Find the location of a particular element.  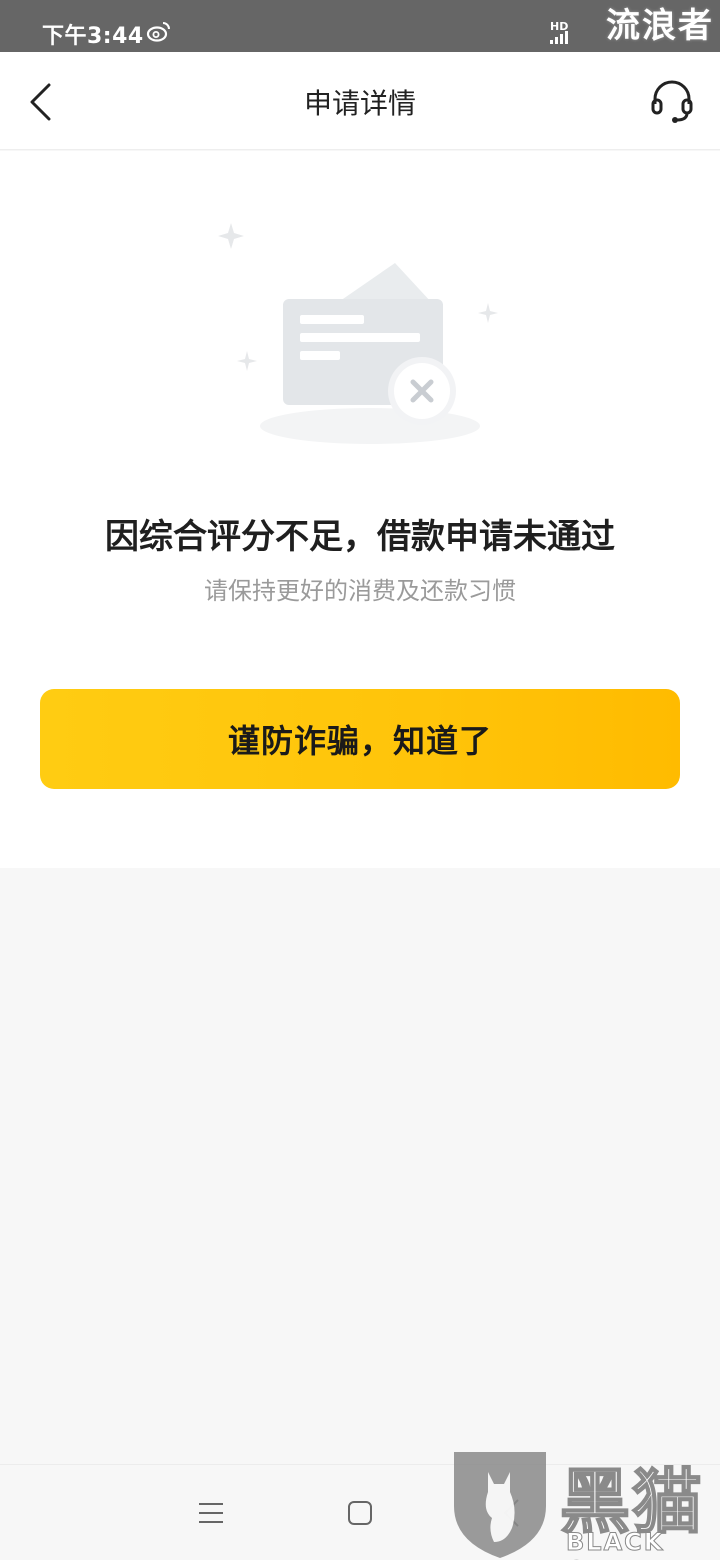

result-subtitle: 请保持更好的消费及还款习惯 is located at coordinates (360, 591).